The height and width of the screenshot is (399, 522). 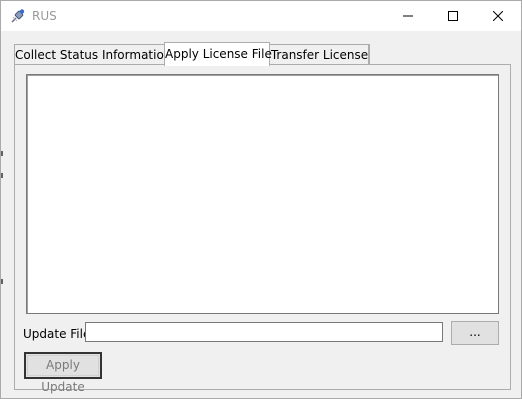 What do you see at coordinates (63, 373) in the screenshot?
I see `apply-update-button: Apply Update` at bounding box center [63, 373].